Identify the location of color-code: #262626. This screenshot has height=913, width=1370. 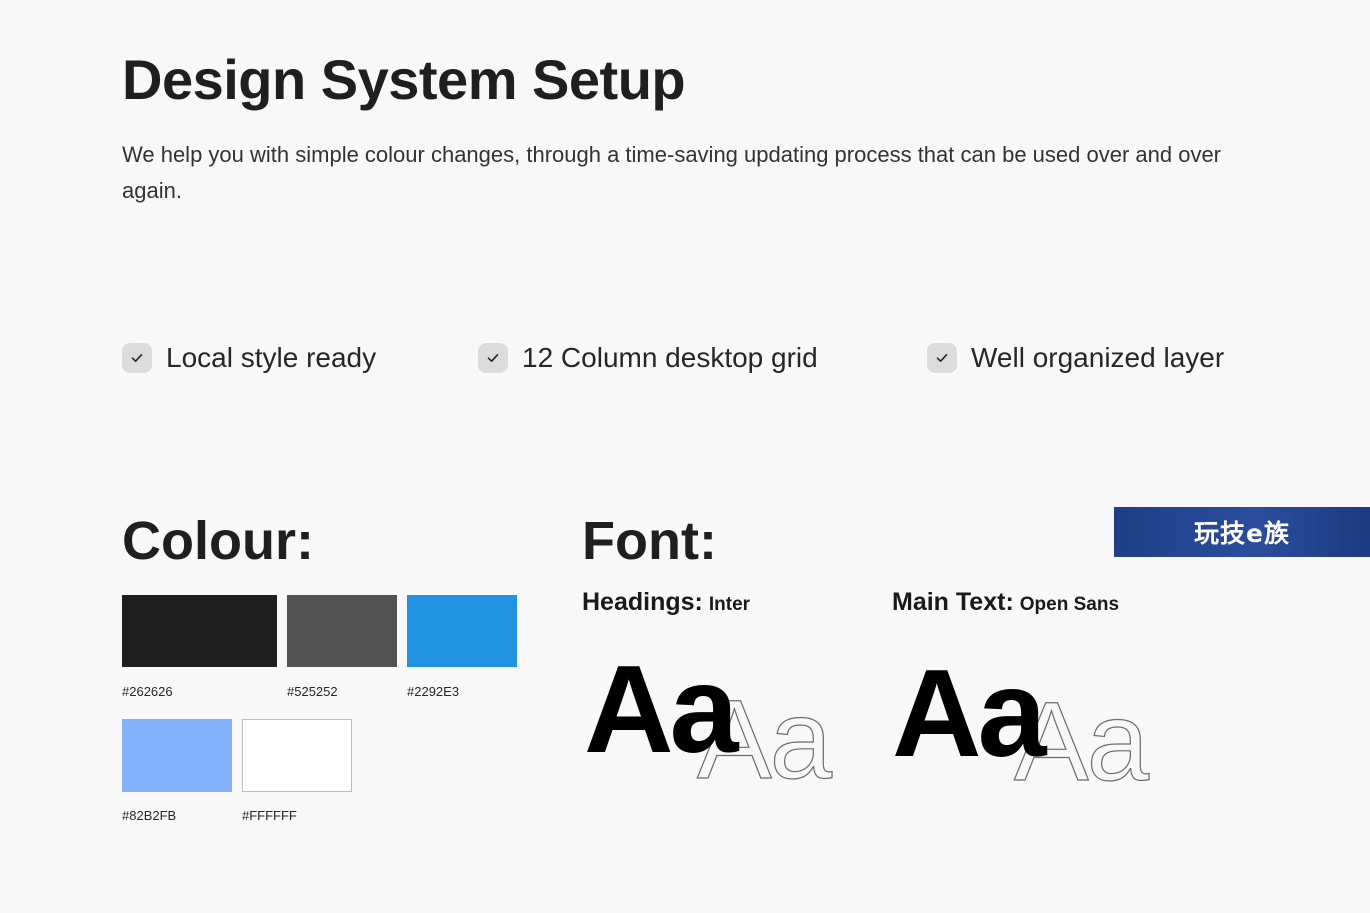
(147, 691).